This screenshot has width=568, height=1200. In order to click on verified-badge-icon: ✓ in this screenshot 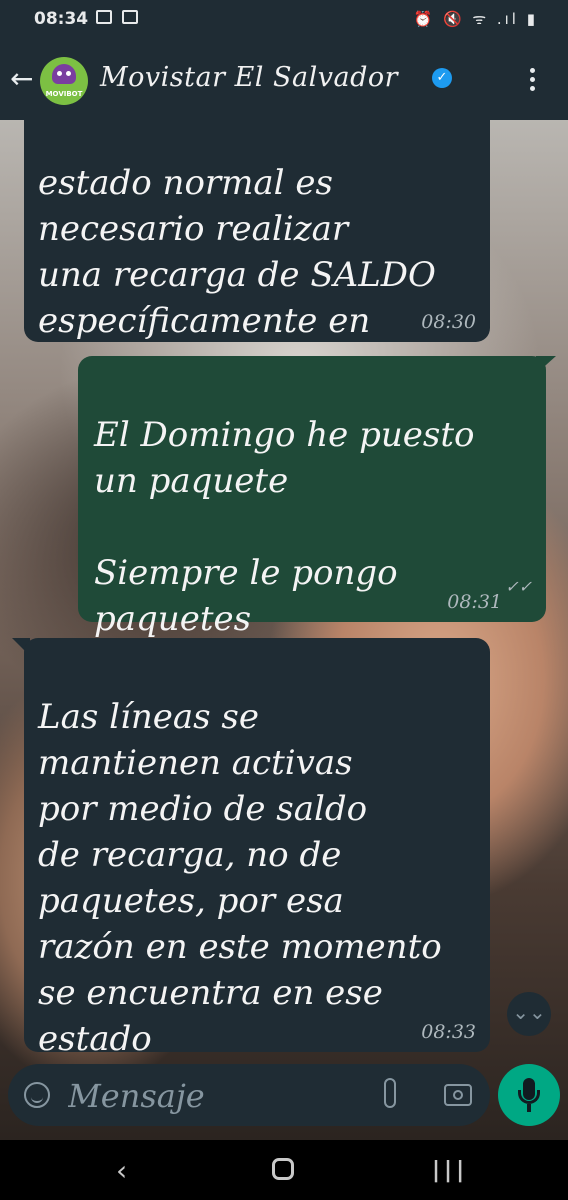, I will do `click(442, 78)`.